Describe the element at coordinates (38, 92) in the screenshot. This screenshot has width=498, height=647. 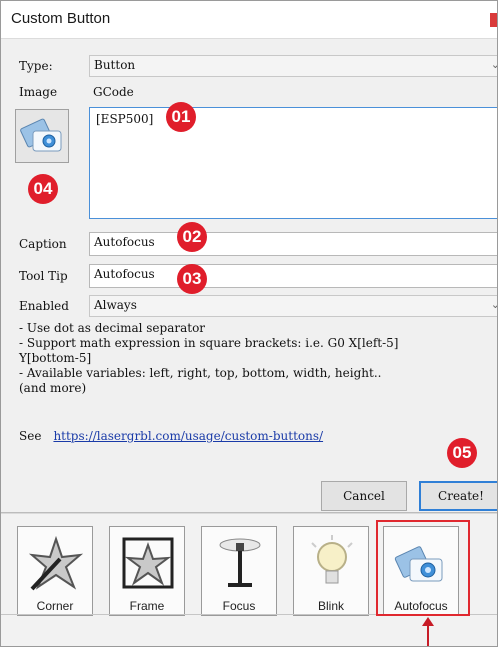
I see `image-label: Image` at that location.